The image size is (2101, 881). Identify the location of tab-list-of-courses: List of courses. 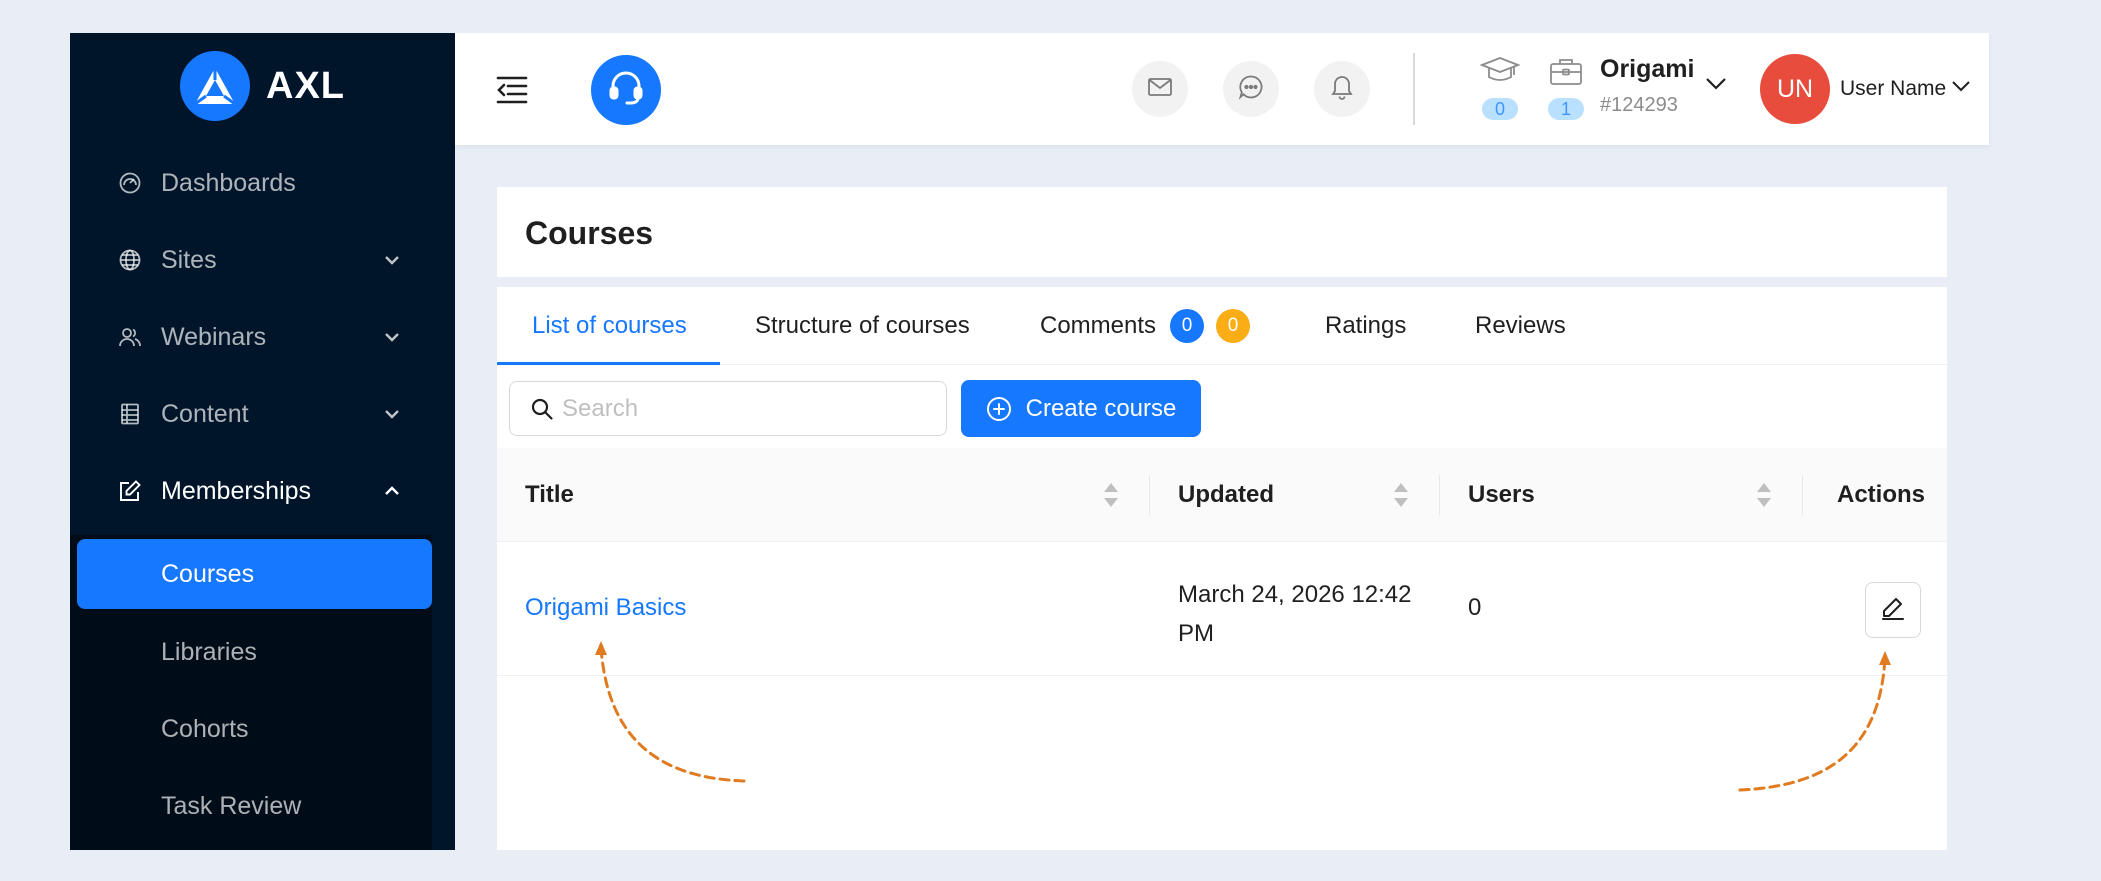
(609, 326).